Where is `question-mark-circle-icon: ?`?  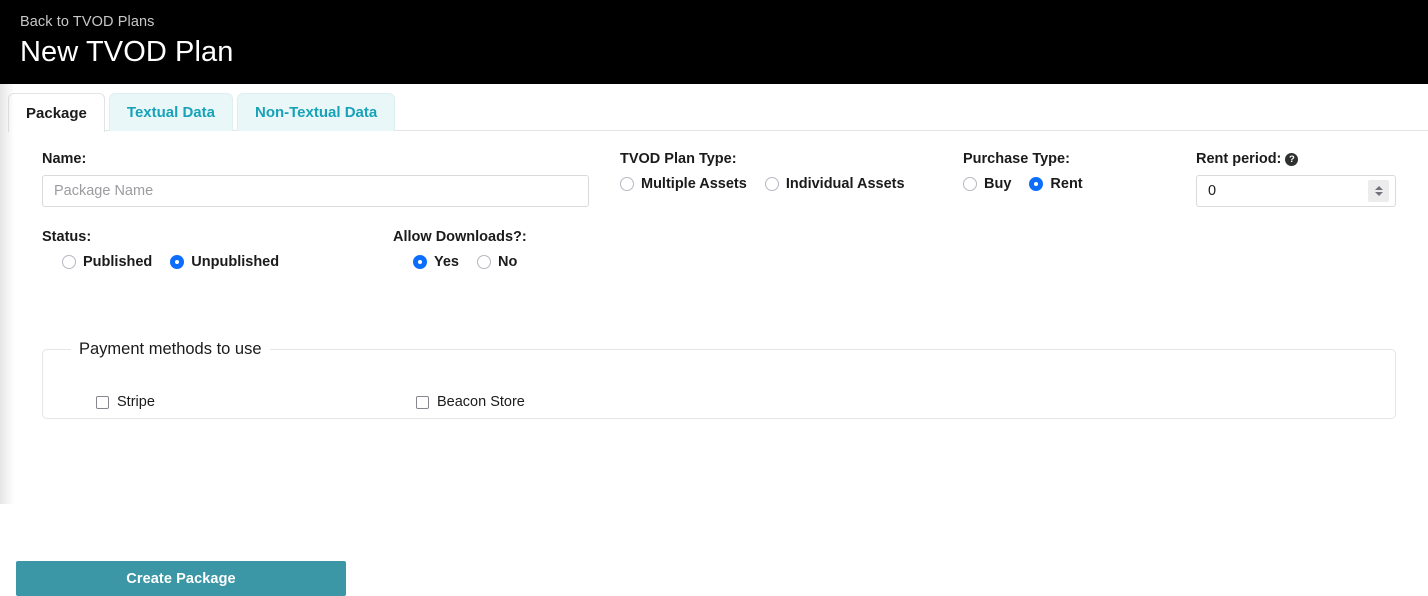 question-mark-circle-icon: ? is located at coordinates (1292, 160).